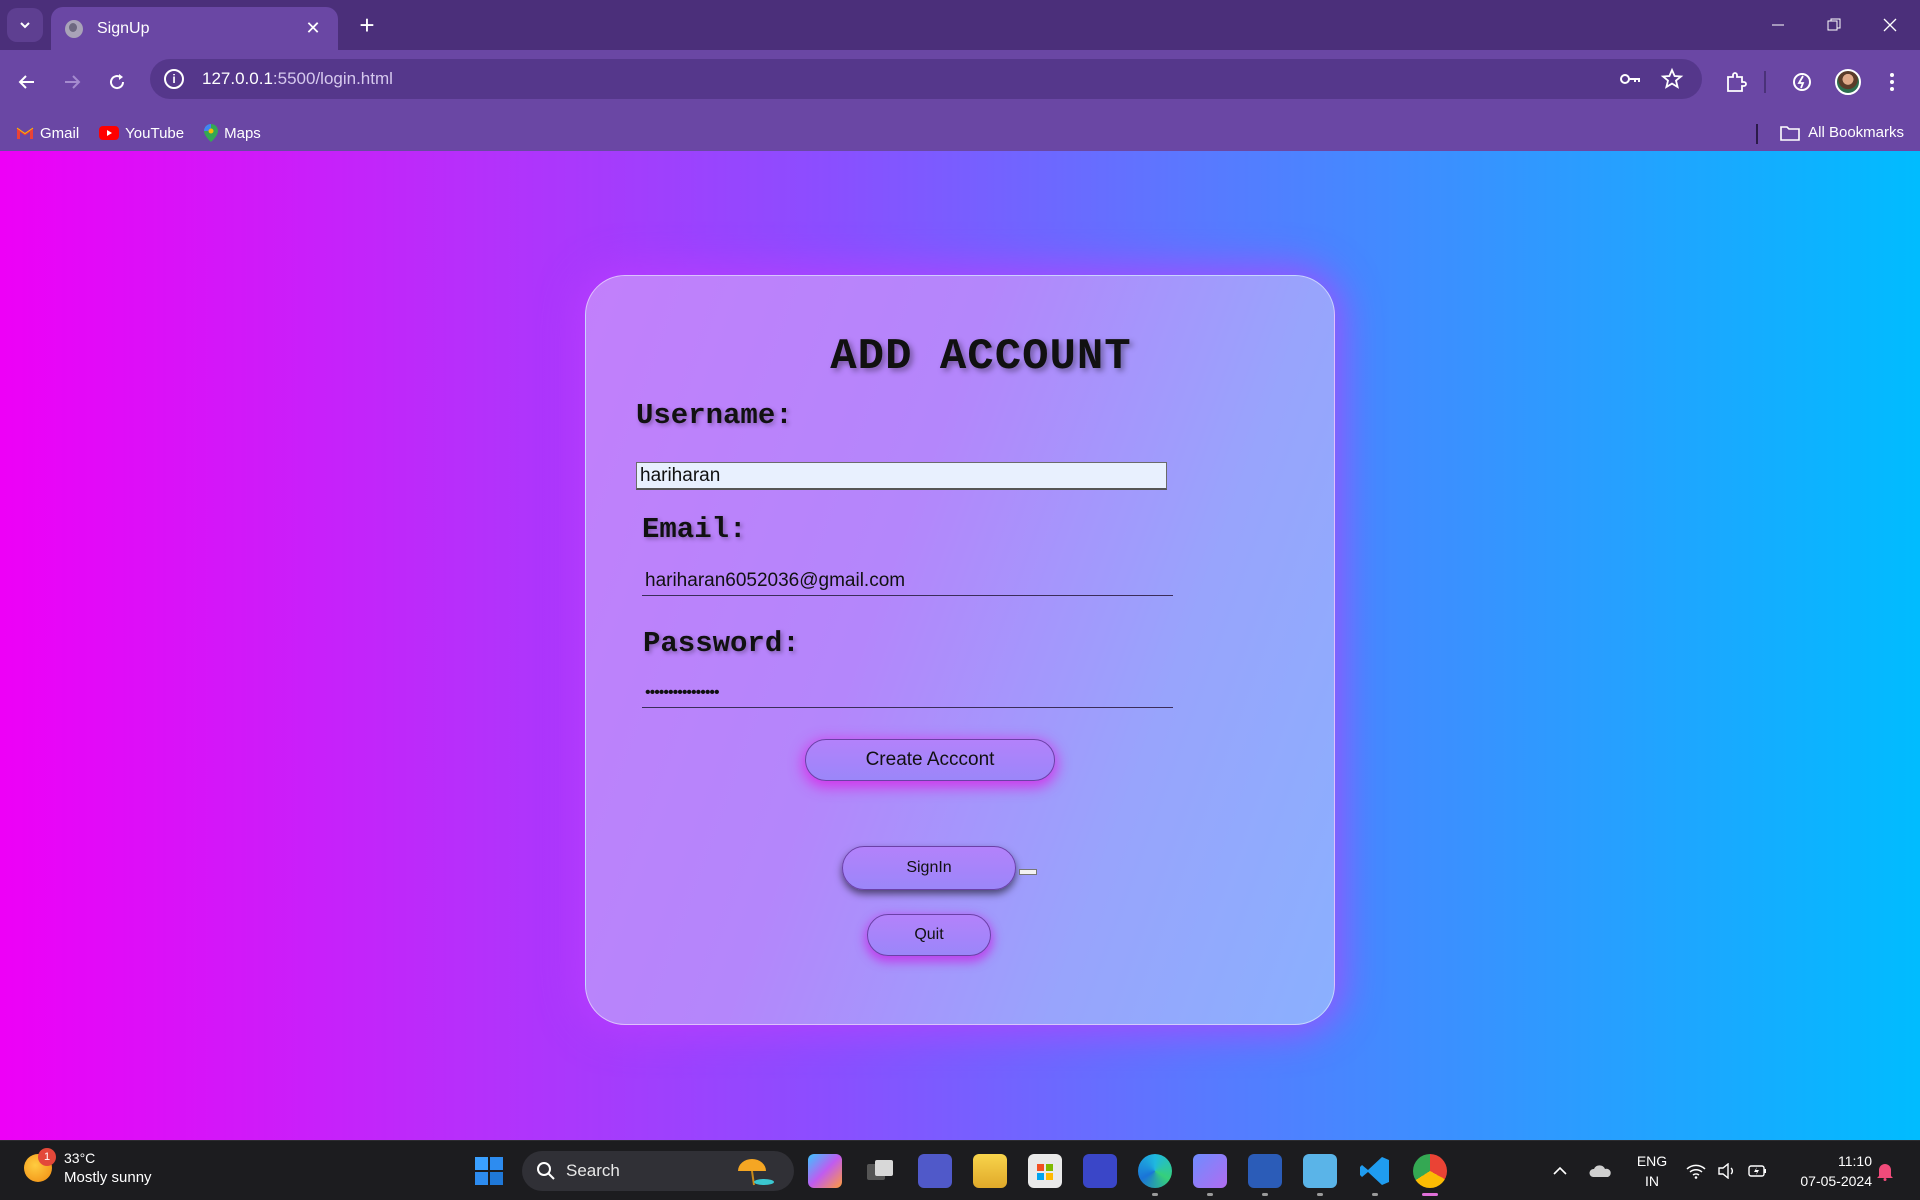 The width and height of the screenshot is (1920, 1200). Describe the element at coordinates (155, 133) in the screenshot. I see `bookmark-label: YouTube` at that location.